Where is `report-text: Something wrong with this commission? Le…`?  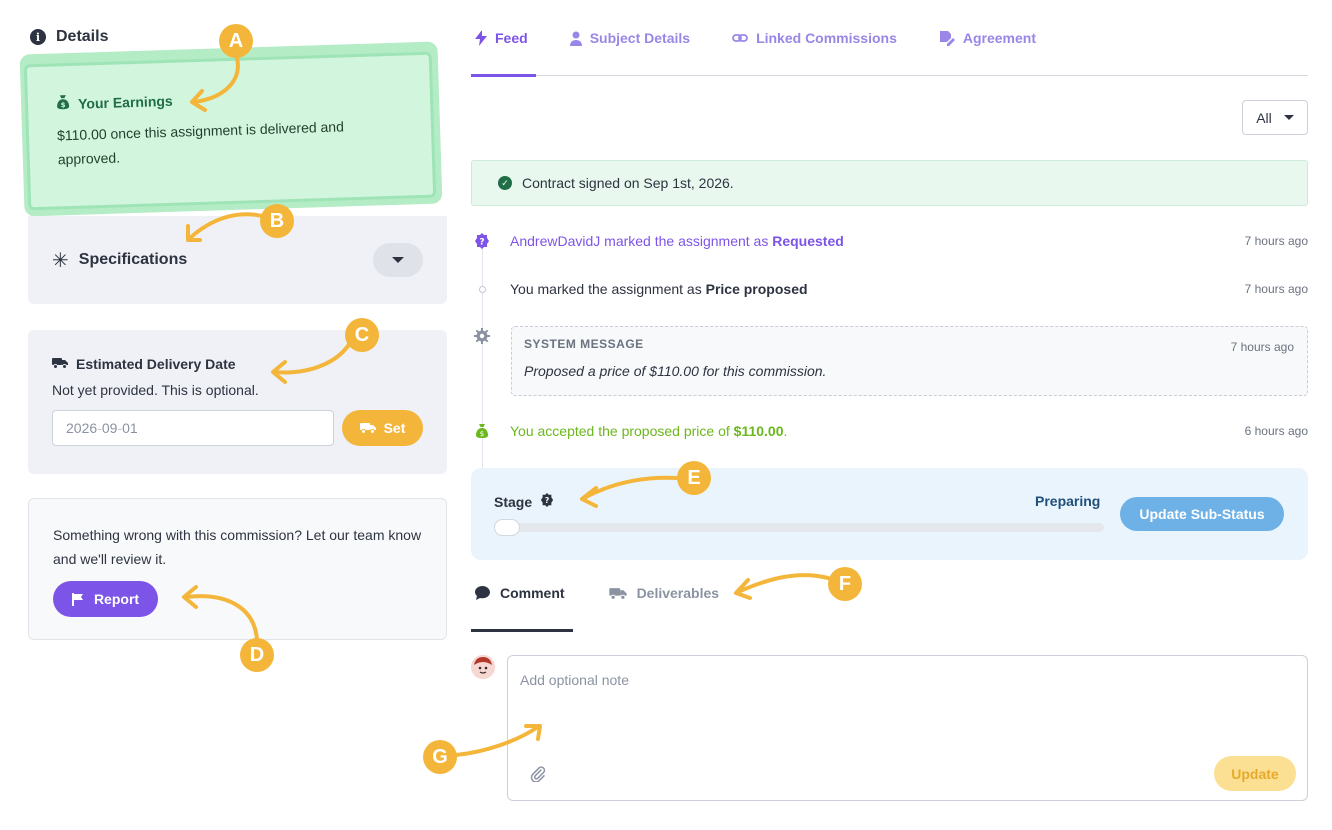
report-text: Something wrong with this commission? Le… is located at coordinates (237, 547).